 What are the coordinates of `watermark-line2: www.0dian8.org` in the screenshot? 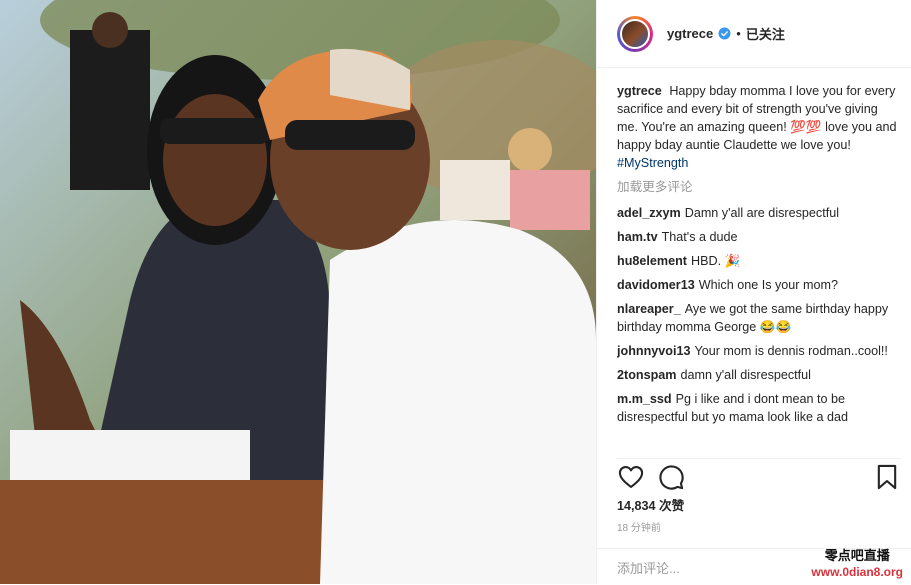 It's located at (857, 572).